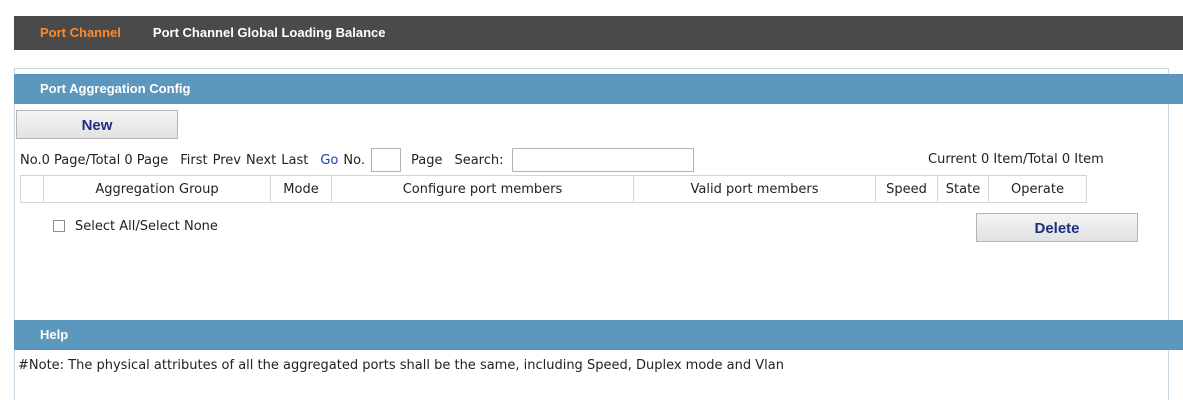  What do you see at coordinates (157, 189) in the screenshot?
I see `column-header-aggregation-group: Aggregation Group` at bounding box center [157, 189].